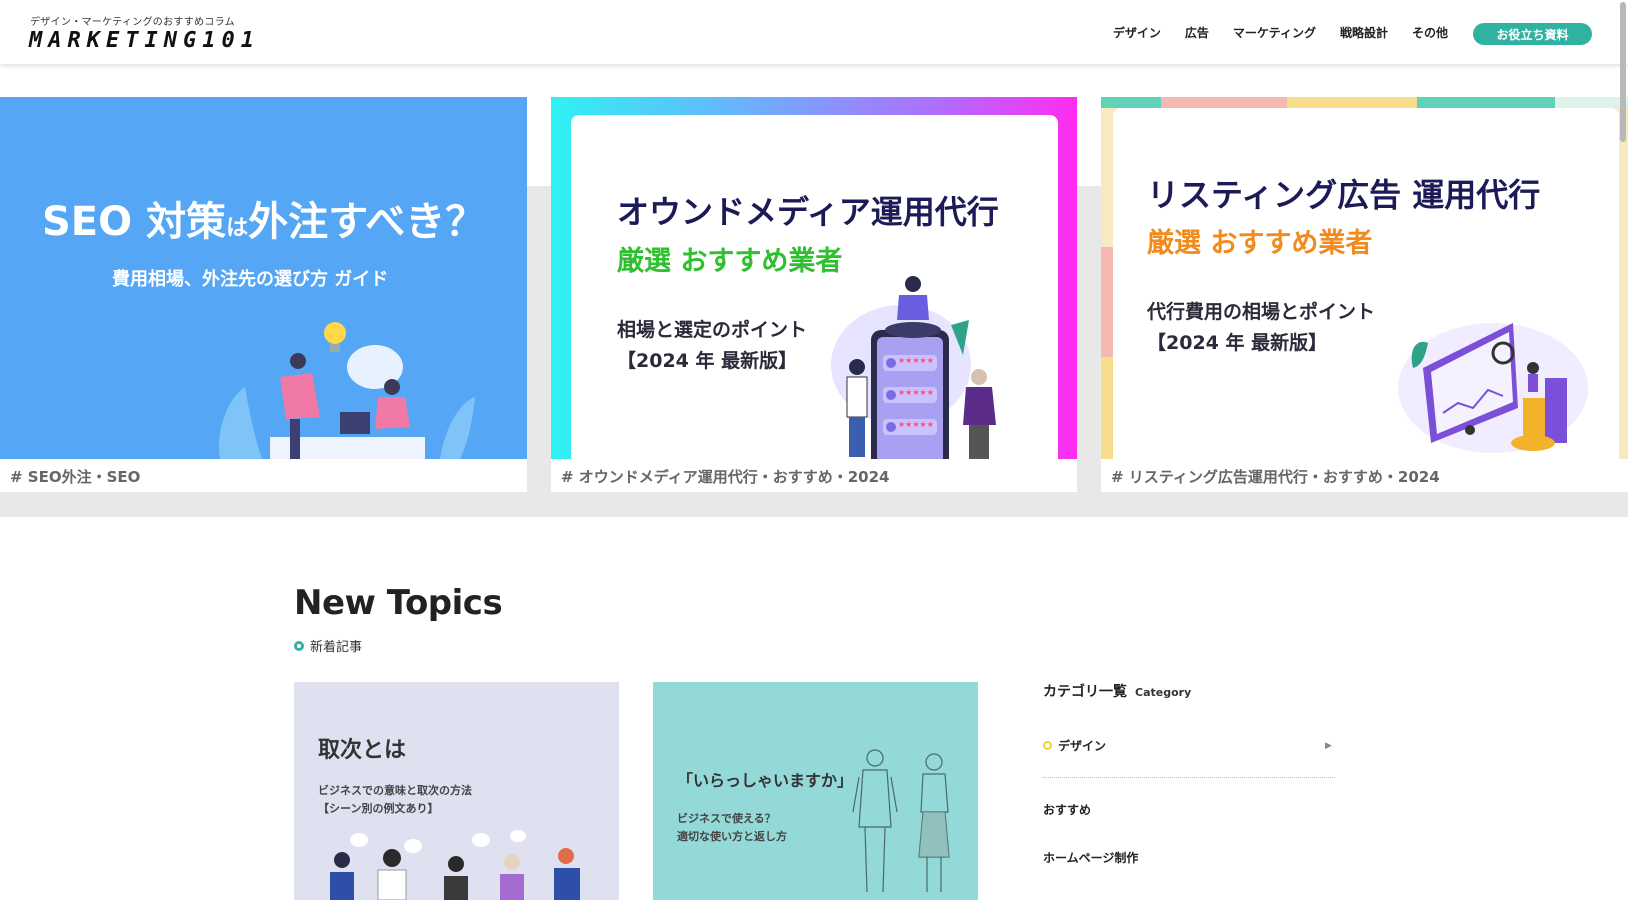  What do you see at coordinates (901, 821) in the screenshot?
I see `staff-sketch-illustration-icon` at bounding box center [901, 821].